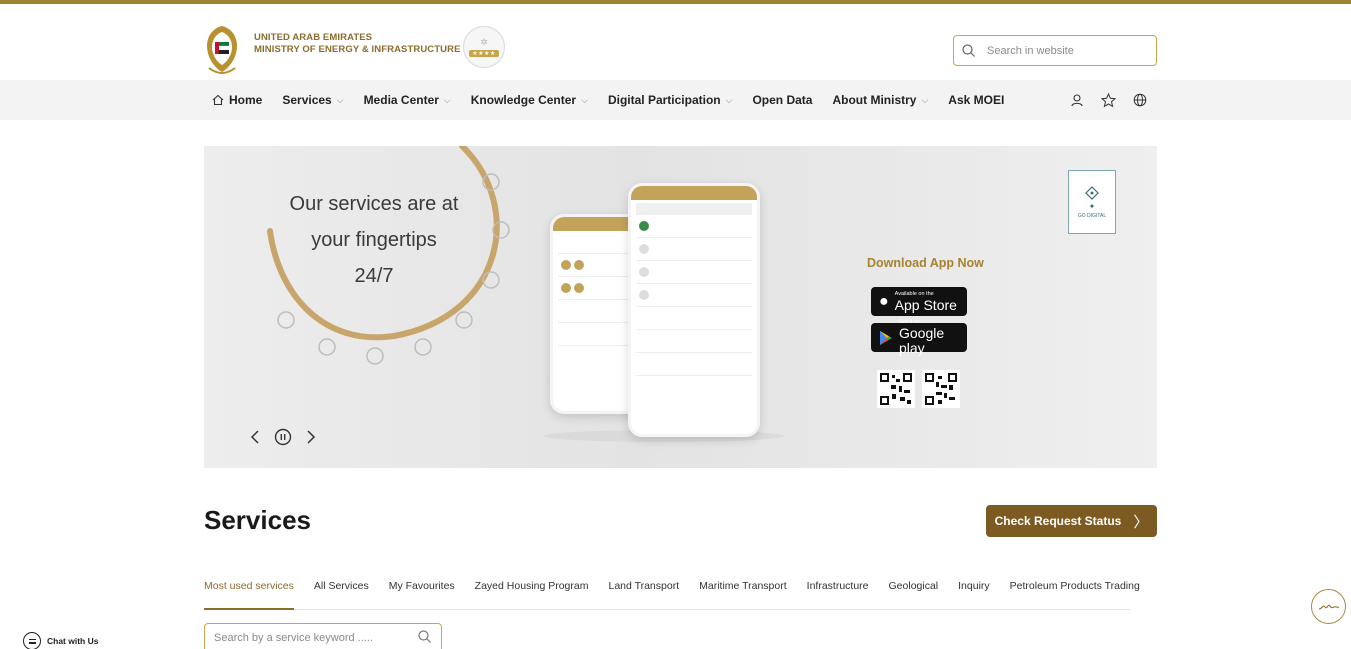  Describe the element at coordinates (422, 593) in the screenshot. I see `tab-my-favourites: My Favourites` at that location.